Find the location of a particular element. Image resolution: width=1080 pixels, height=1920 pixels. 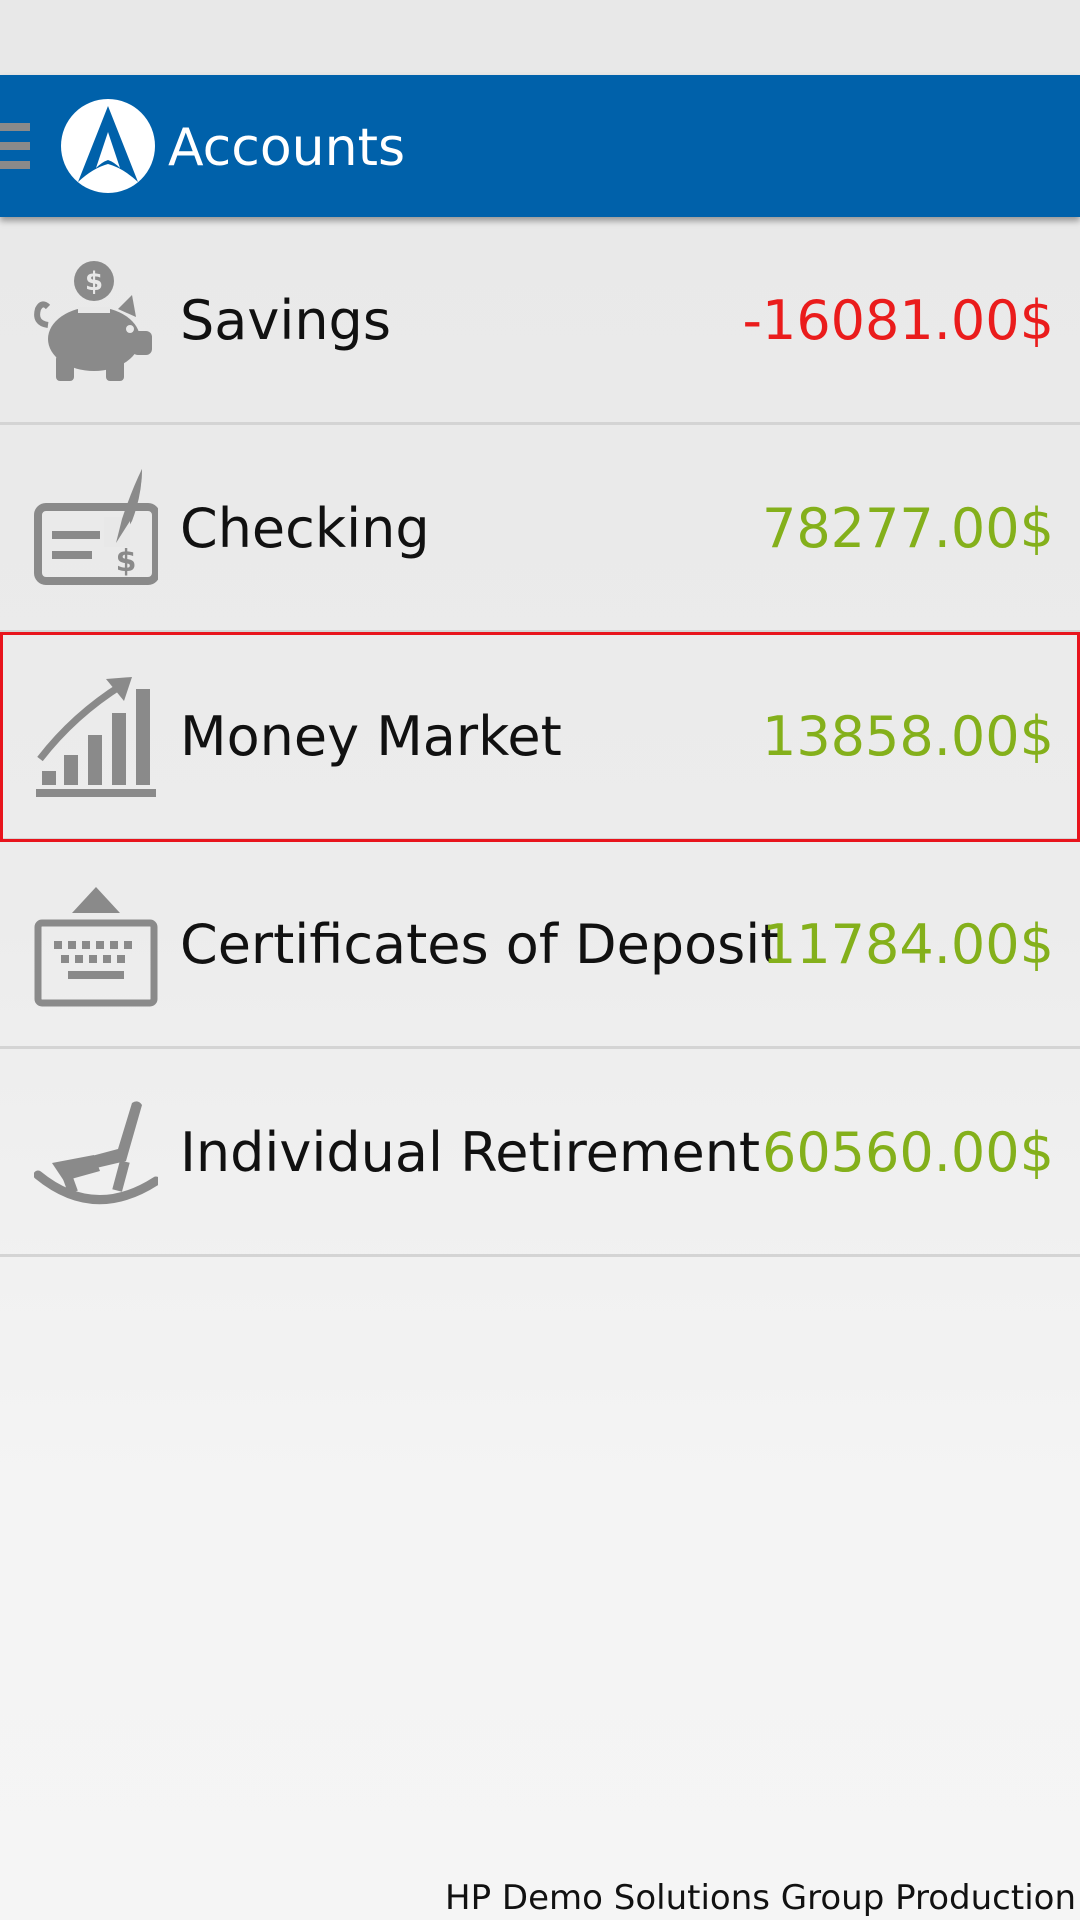

account-amount: 13858.00$ is located at coordinates (907, 736).